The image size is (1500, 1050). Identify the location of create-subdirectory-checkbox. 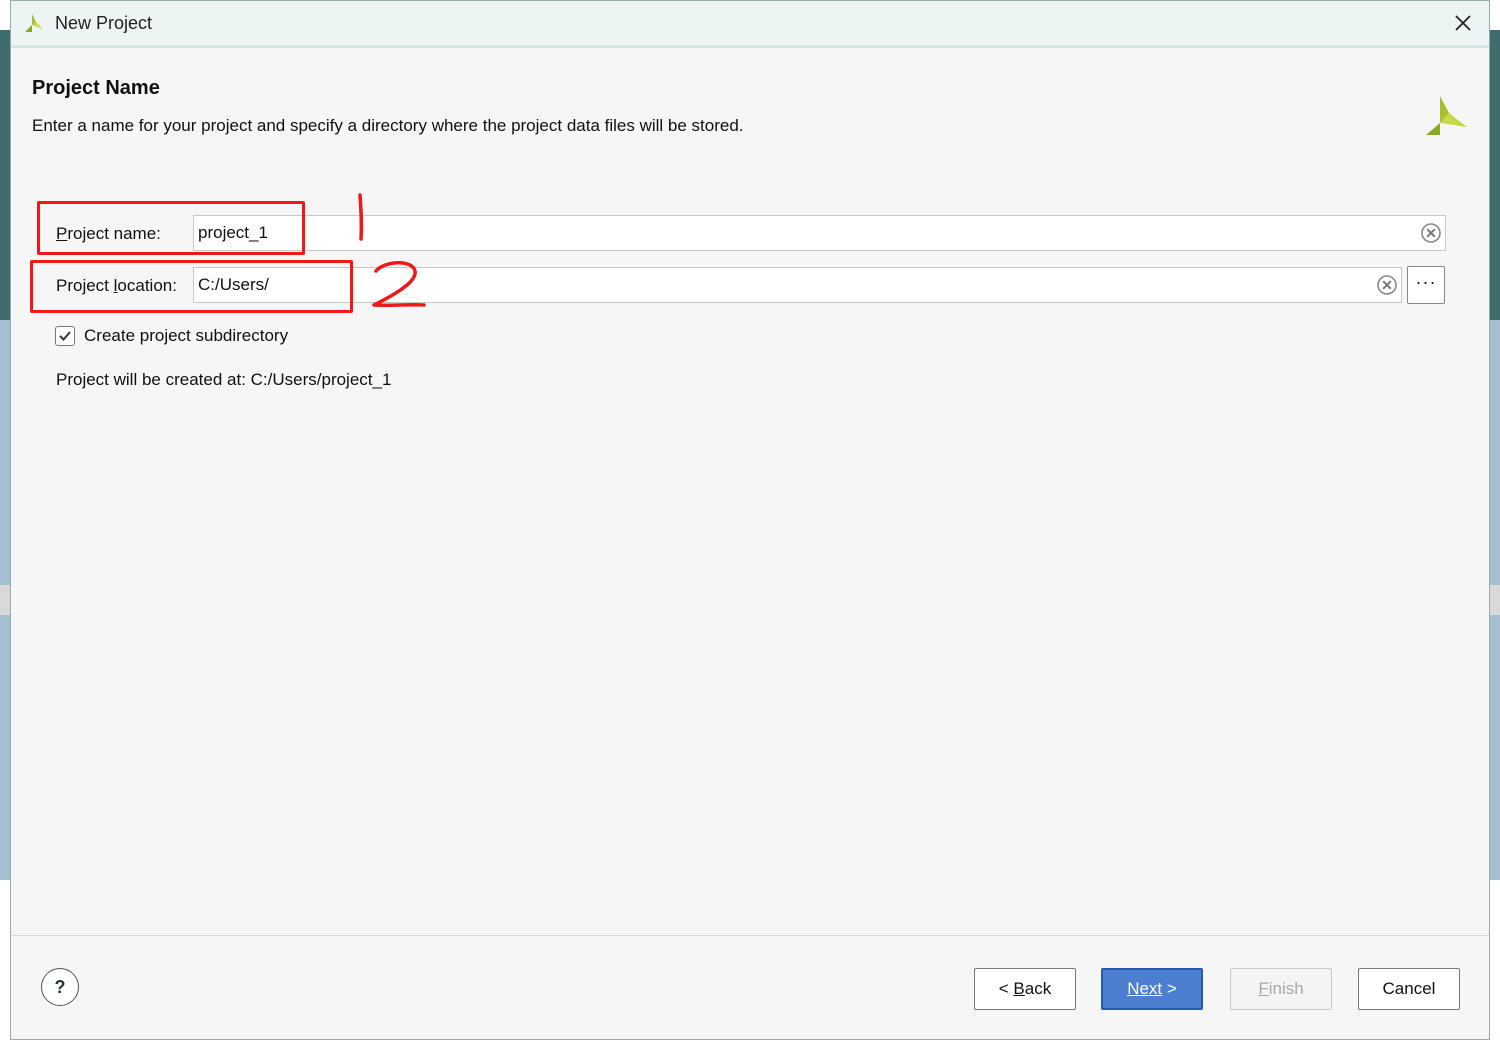
(65, 336).